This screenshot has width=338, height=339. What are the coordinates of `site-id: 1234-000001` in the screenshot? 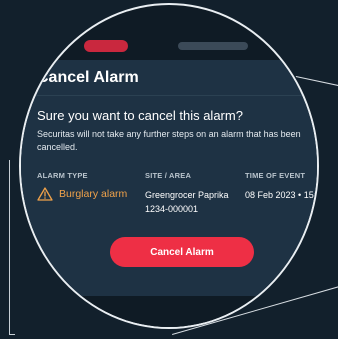 It's located at (172, 209).